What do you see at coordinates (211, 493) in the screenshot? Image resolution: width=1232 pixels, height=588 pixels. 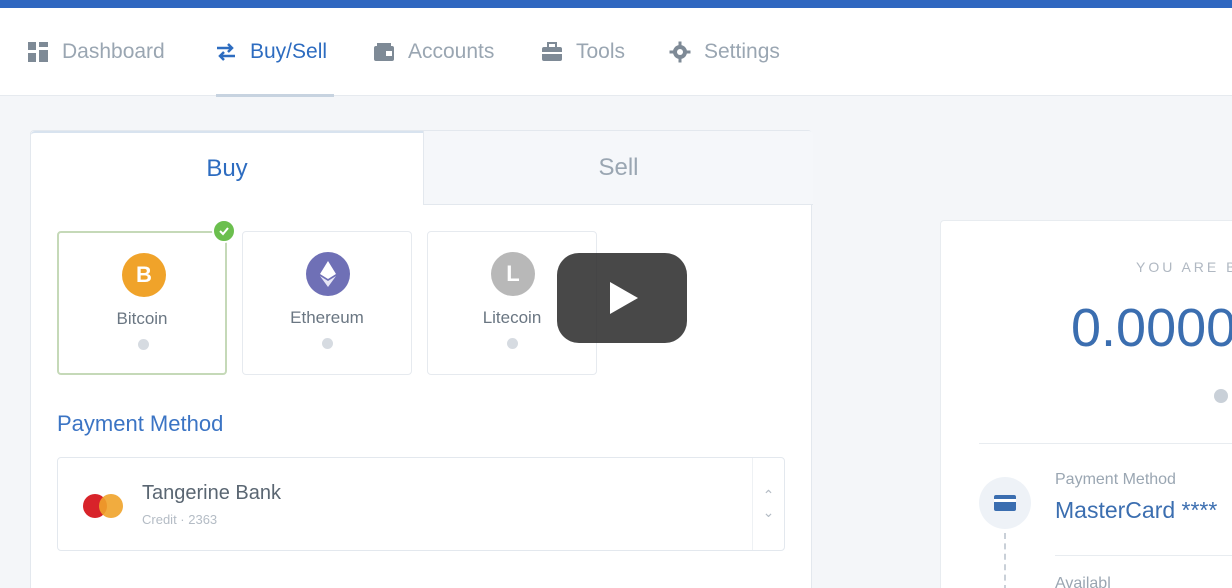 I see `payment-bank-name: Tangerine Bank` at bounding box center [211, 493].